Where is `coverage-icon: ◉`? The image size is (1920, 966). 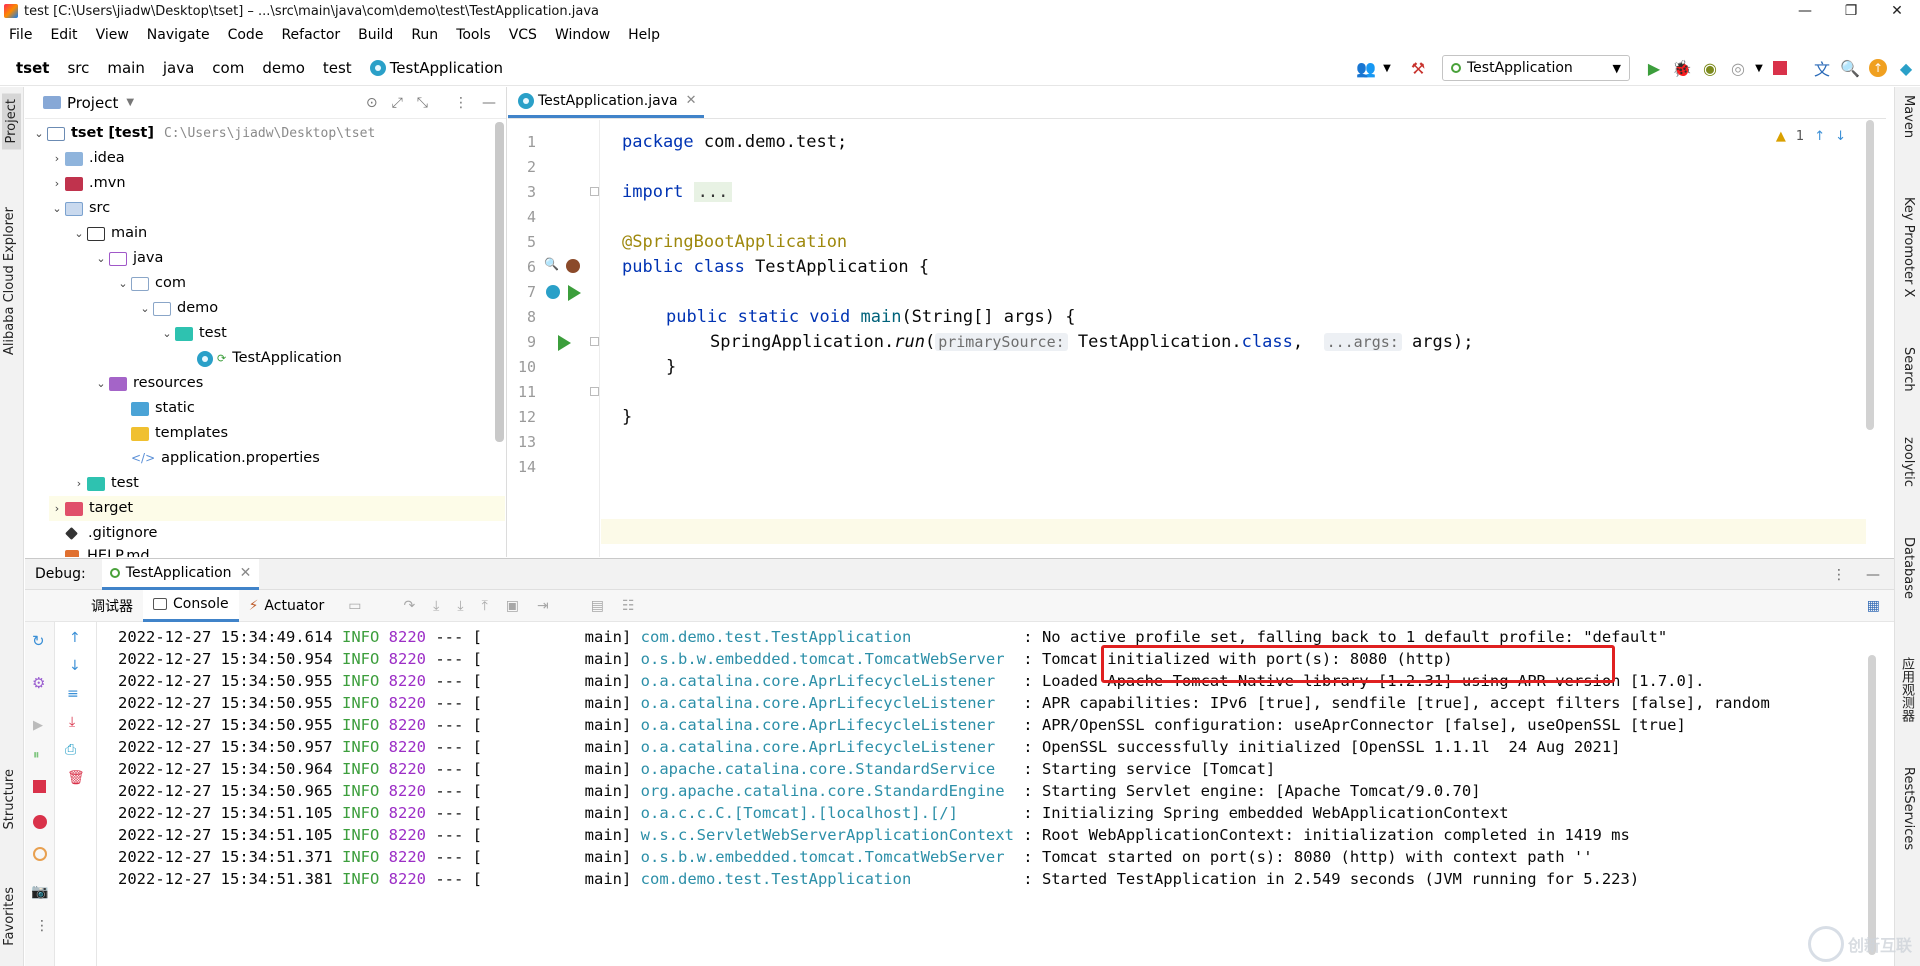 coverage-icon: ◉ is located at coordinates (1710, 68).